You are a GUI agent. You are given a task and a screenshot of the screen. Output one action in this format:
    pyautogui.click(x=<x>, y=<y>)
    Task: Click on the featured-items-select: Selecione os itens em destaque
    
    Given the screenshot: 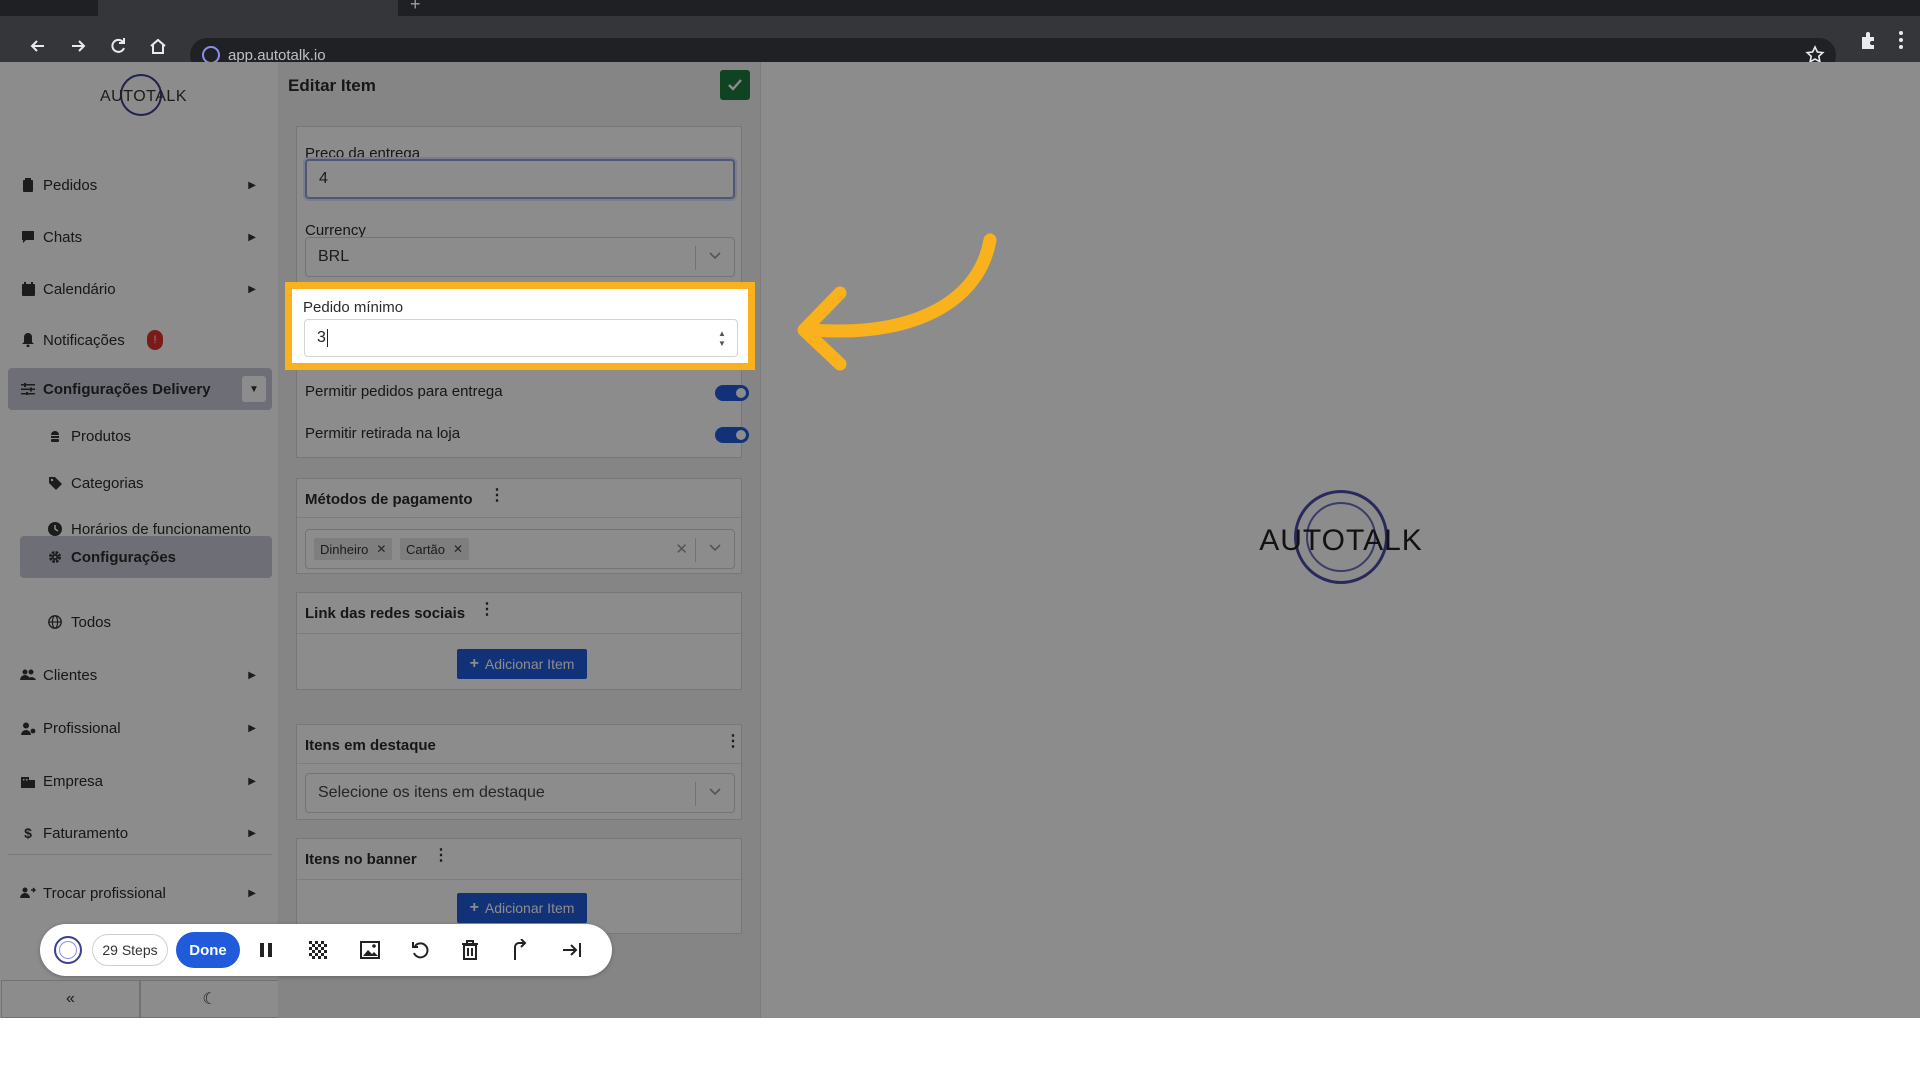 What is the action you would take?
    pyautogui.click(x=520, y=793)
    